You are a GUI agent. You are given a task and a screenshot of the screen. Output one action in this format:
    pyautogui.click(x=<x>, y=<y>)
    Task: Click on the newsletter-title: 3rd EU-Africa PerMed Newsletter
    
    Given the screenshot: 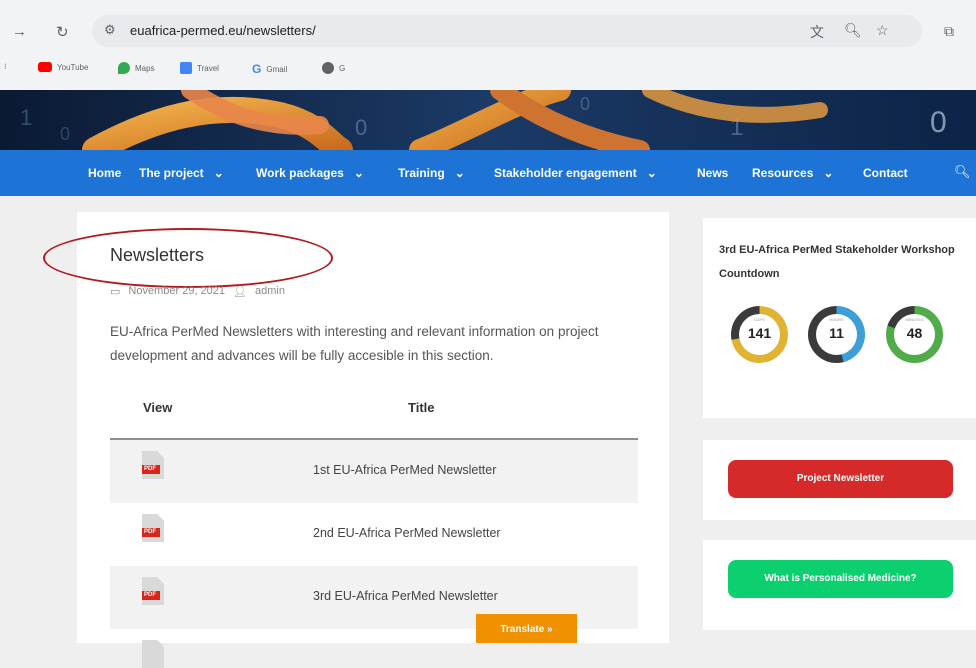 What is the action you would take?
    pyautogui.click(x=405, y=596)
    